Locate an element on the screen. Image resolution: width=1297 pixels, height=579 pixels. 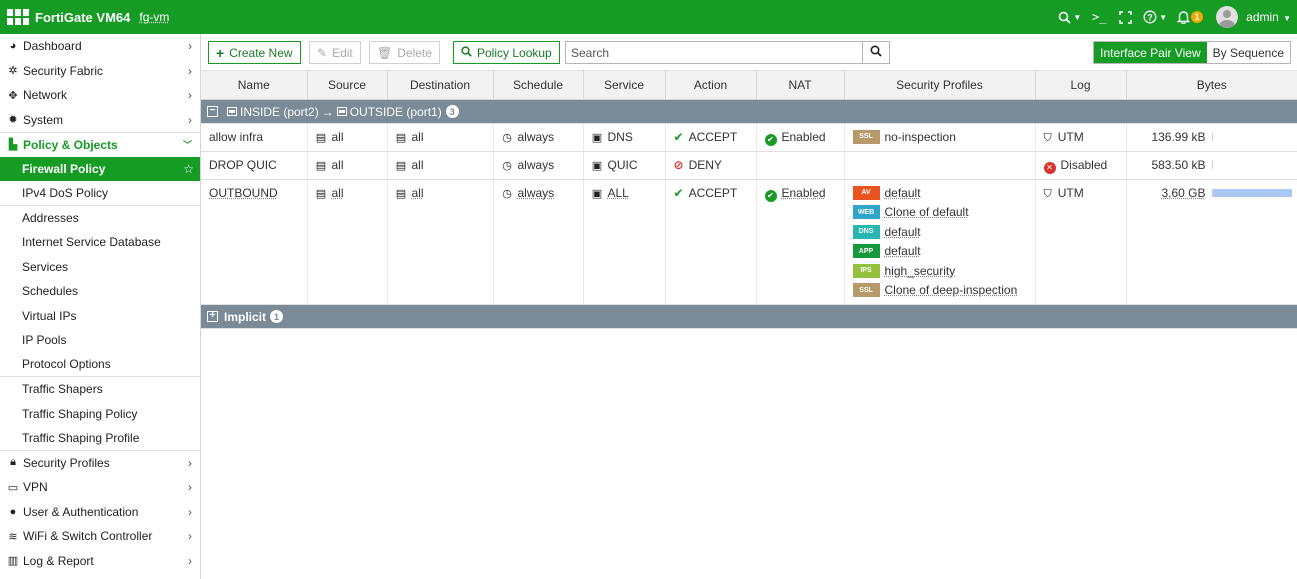
group-row-inside-outside: − INSIDE (port2) → OUTSIDE (port1) 3 is located at coordinates (749, 112).